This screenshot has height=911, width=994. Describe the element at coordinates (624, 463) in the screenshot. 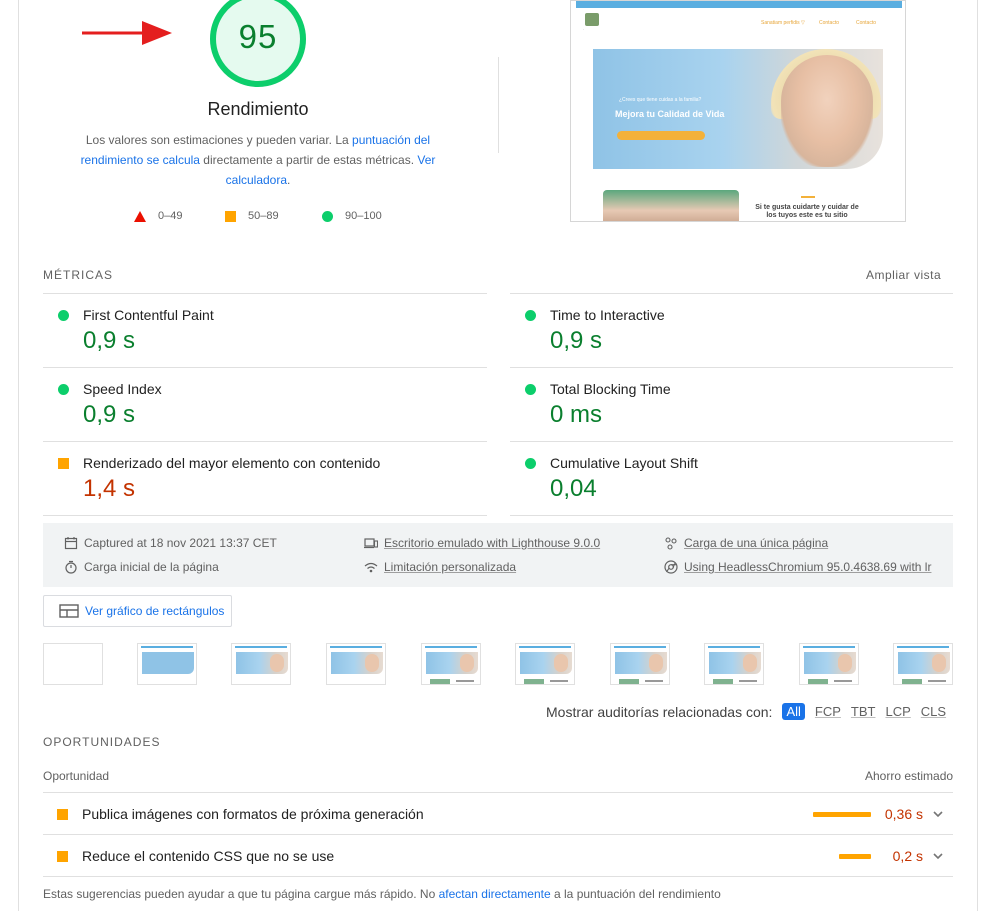

I see `metric-label: Cumulative Layout Shift` at that location.